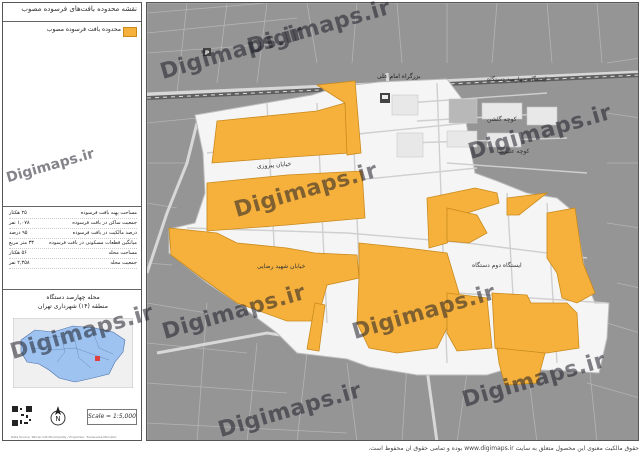  I want to click on region-subtitle: منطقه (۱۴) شهرداری تهران, so click(73, 306).